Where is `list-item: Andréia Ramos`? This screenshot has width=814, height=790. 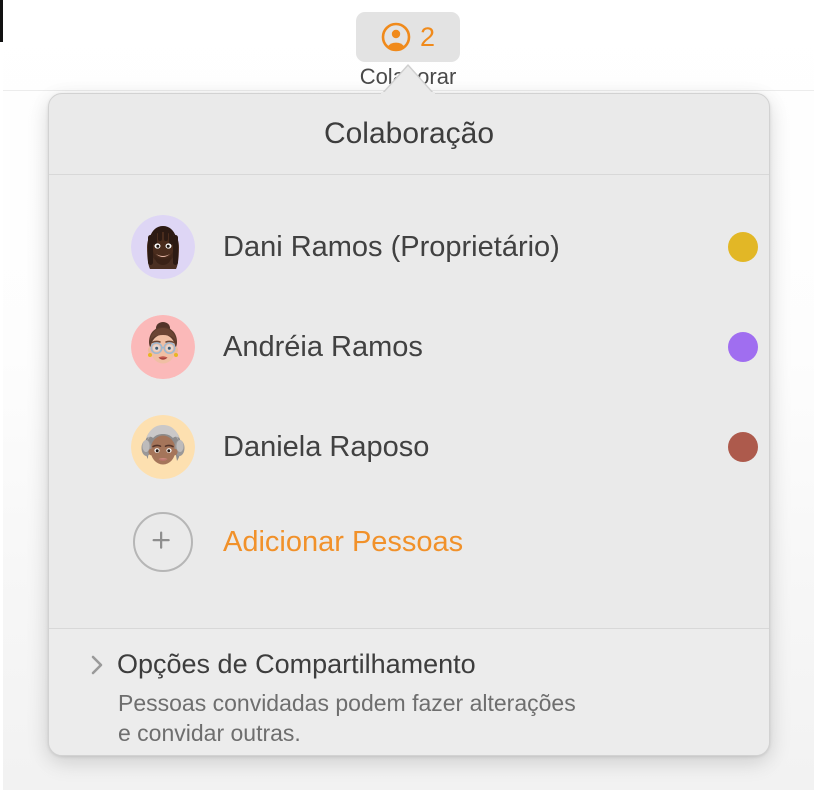
list-item: Andréia Ramos is located at coordinates (409, 347).